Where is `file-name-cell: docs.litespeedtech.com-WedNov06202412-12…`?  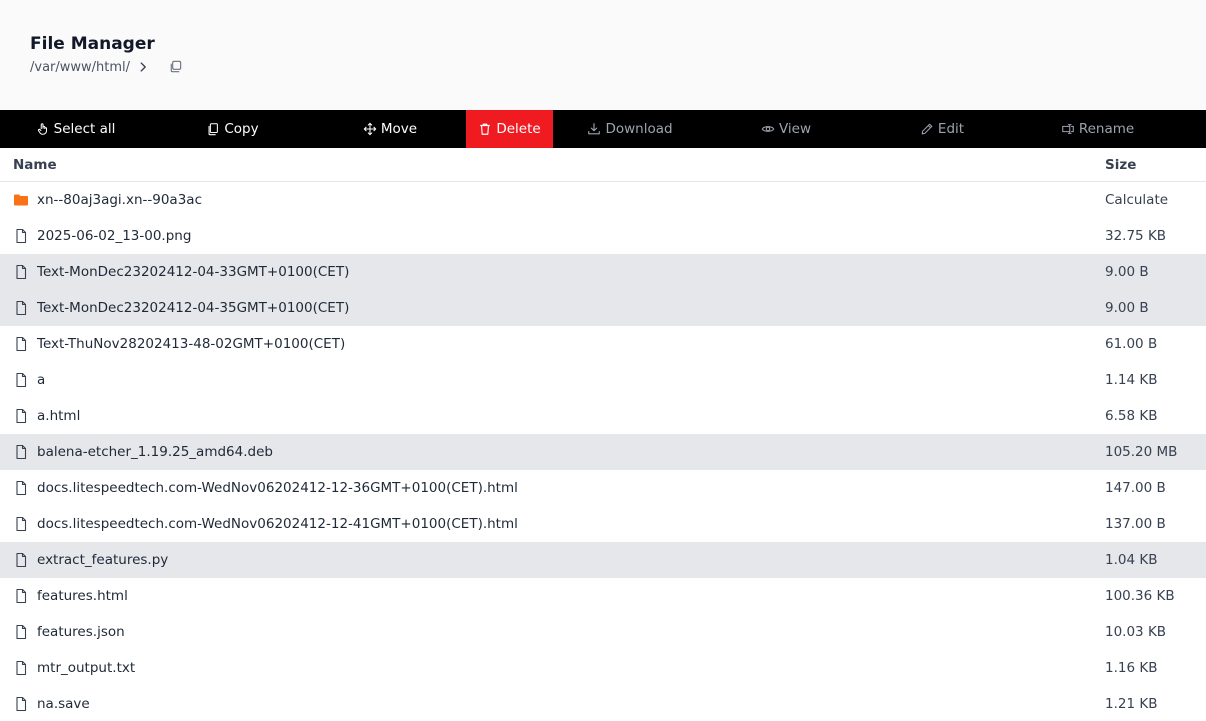 file-name-cell: docs.litespeedtech.com-WedNov06202412-12… is located at coordinates (552, 524).